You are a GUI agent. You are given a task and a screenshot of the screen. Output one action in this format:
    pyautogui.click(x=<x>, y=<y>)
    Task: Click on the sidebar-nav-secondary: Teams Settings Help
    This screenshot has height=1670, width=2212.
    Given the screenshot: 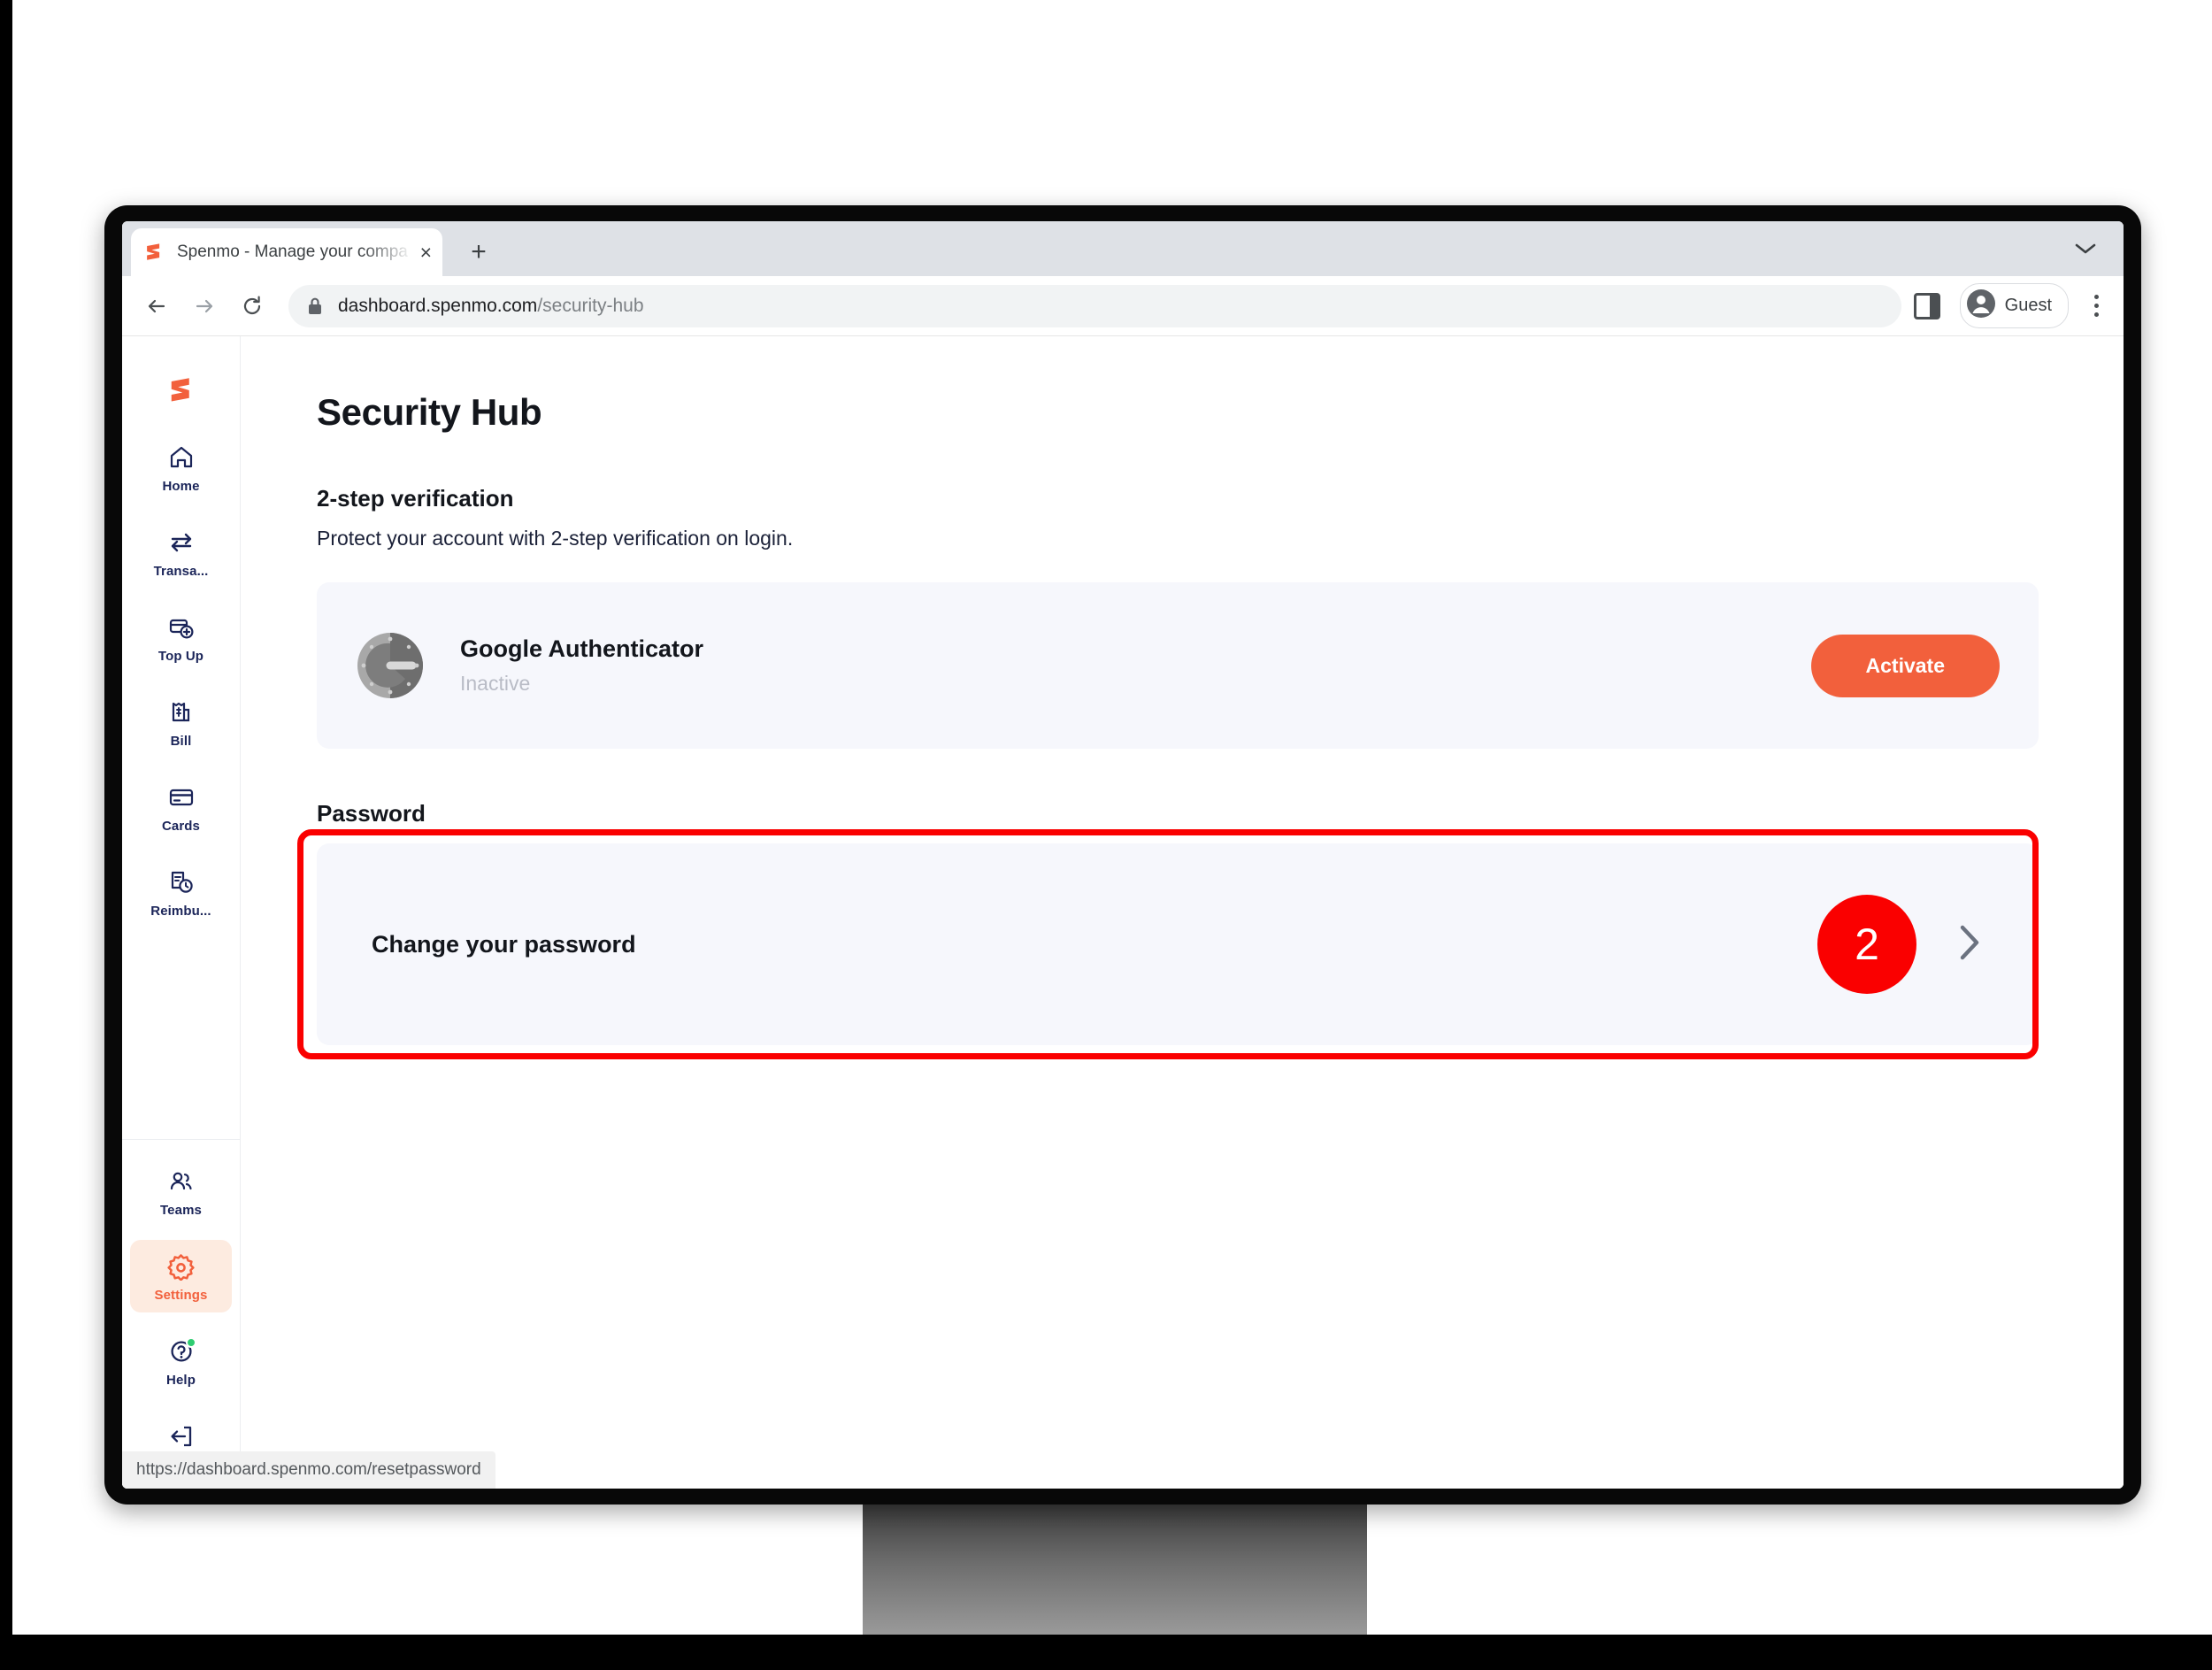 What is the action you would take?
    pyautogui.click(x=181, y=1319)
    